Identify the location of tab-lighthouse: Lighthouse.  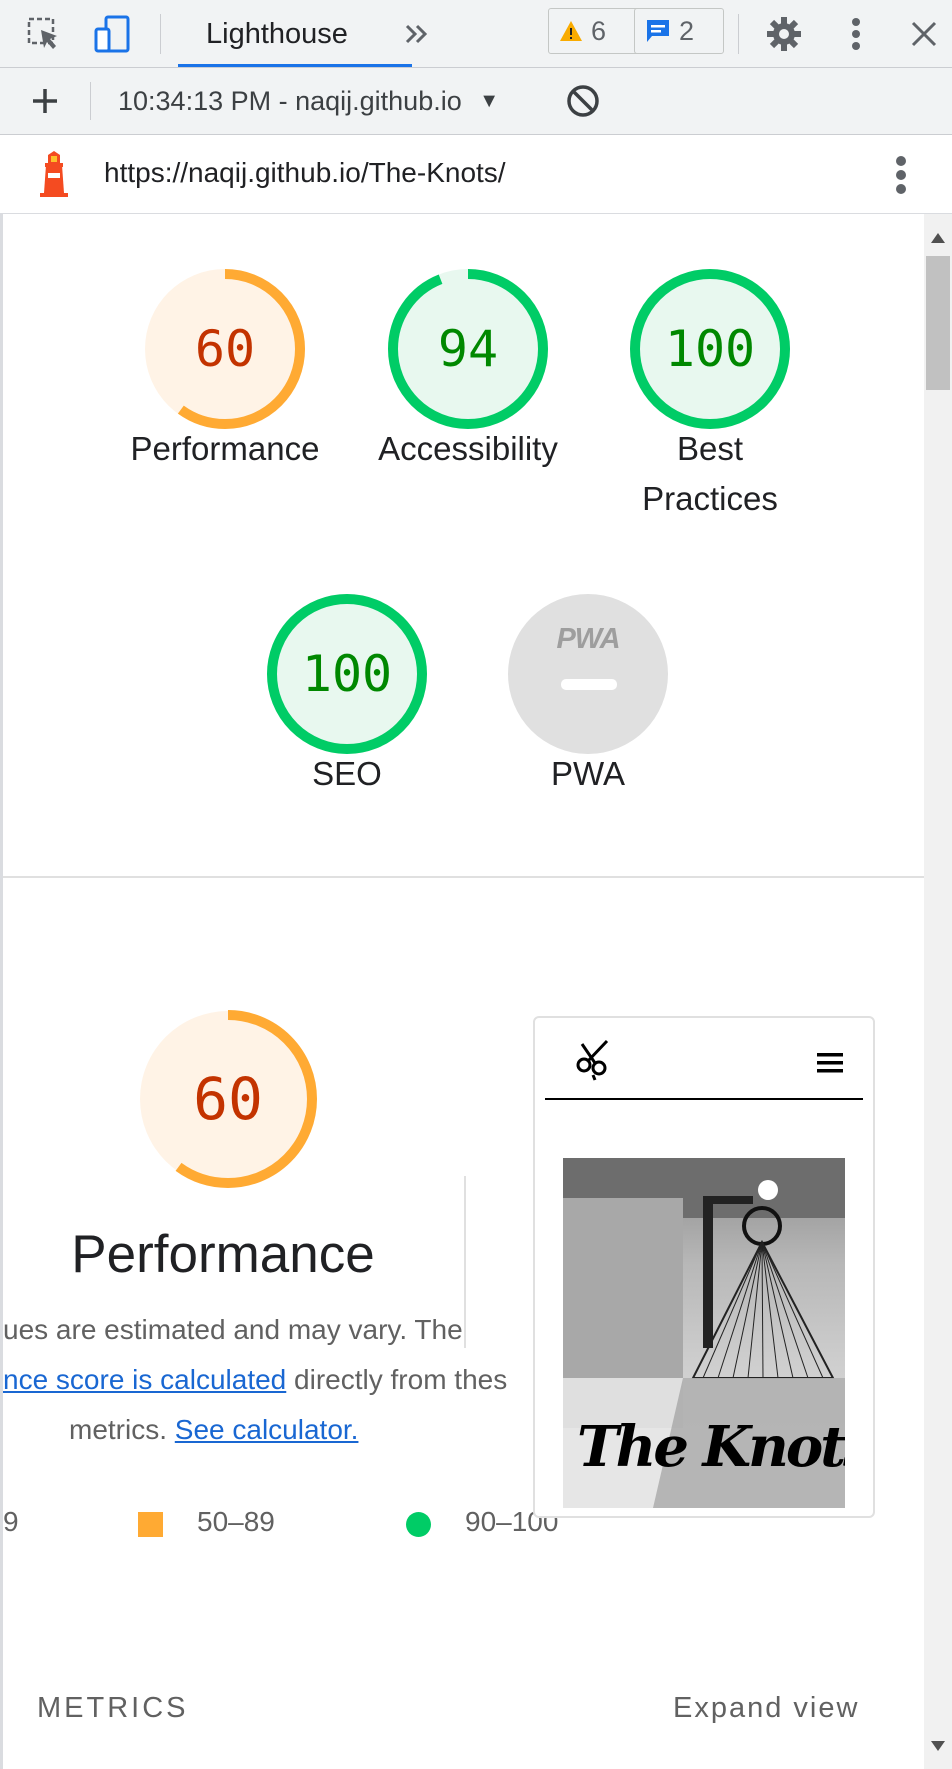
(295, 33).